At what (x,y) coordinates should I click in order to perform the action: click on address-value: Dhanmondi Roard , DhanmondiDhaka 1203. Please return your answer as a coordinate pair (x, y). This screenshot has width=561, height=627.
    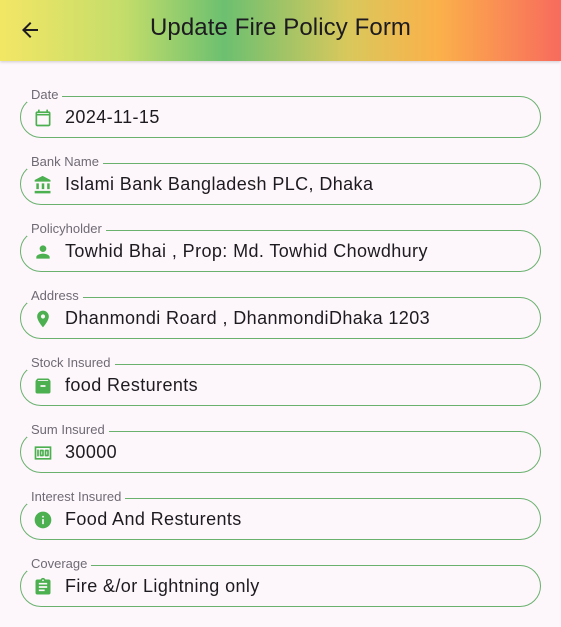
    Looking at the image, I should click on (248, 318).